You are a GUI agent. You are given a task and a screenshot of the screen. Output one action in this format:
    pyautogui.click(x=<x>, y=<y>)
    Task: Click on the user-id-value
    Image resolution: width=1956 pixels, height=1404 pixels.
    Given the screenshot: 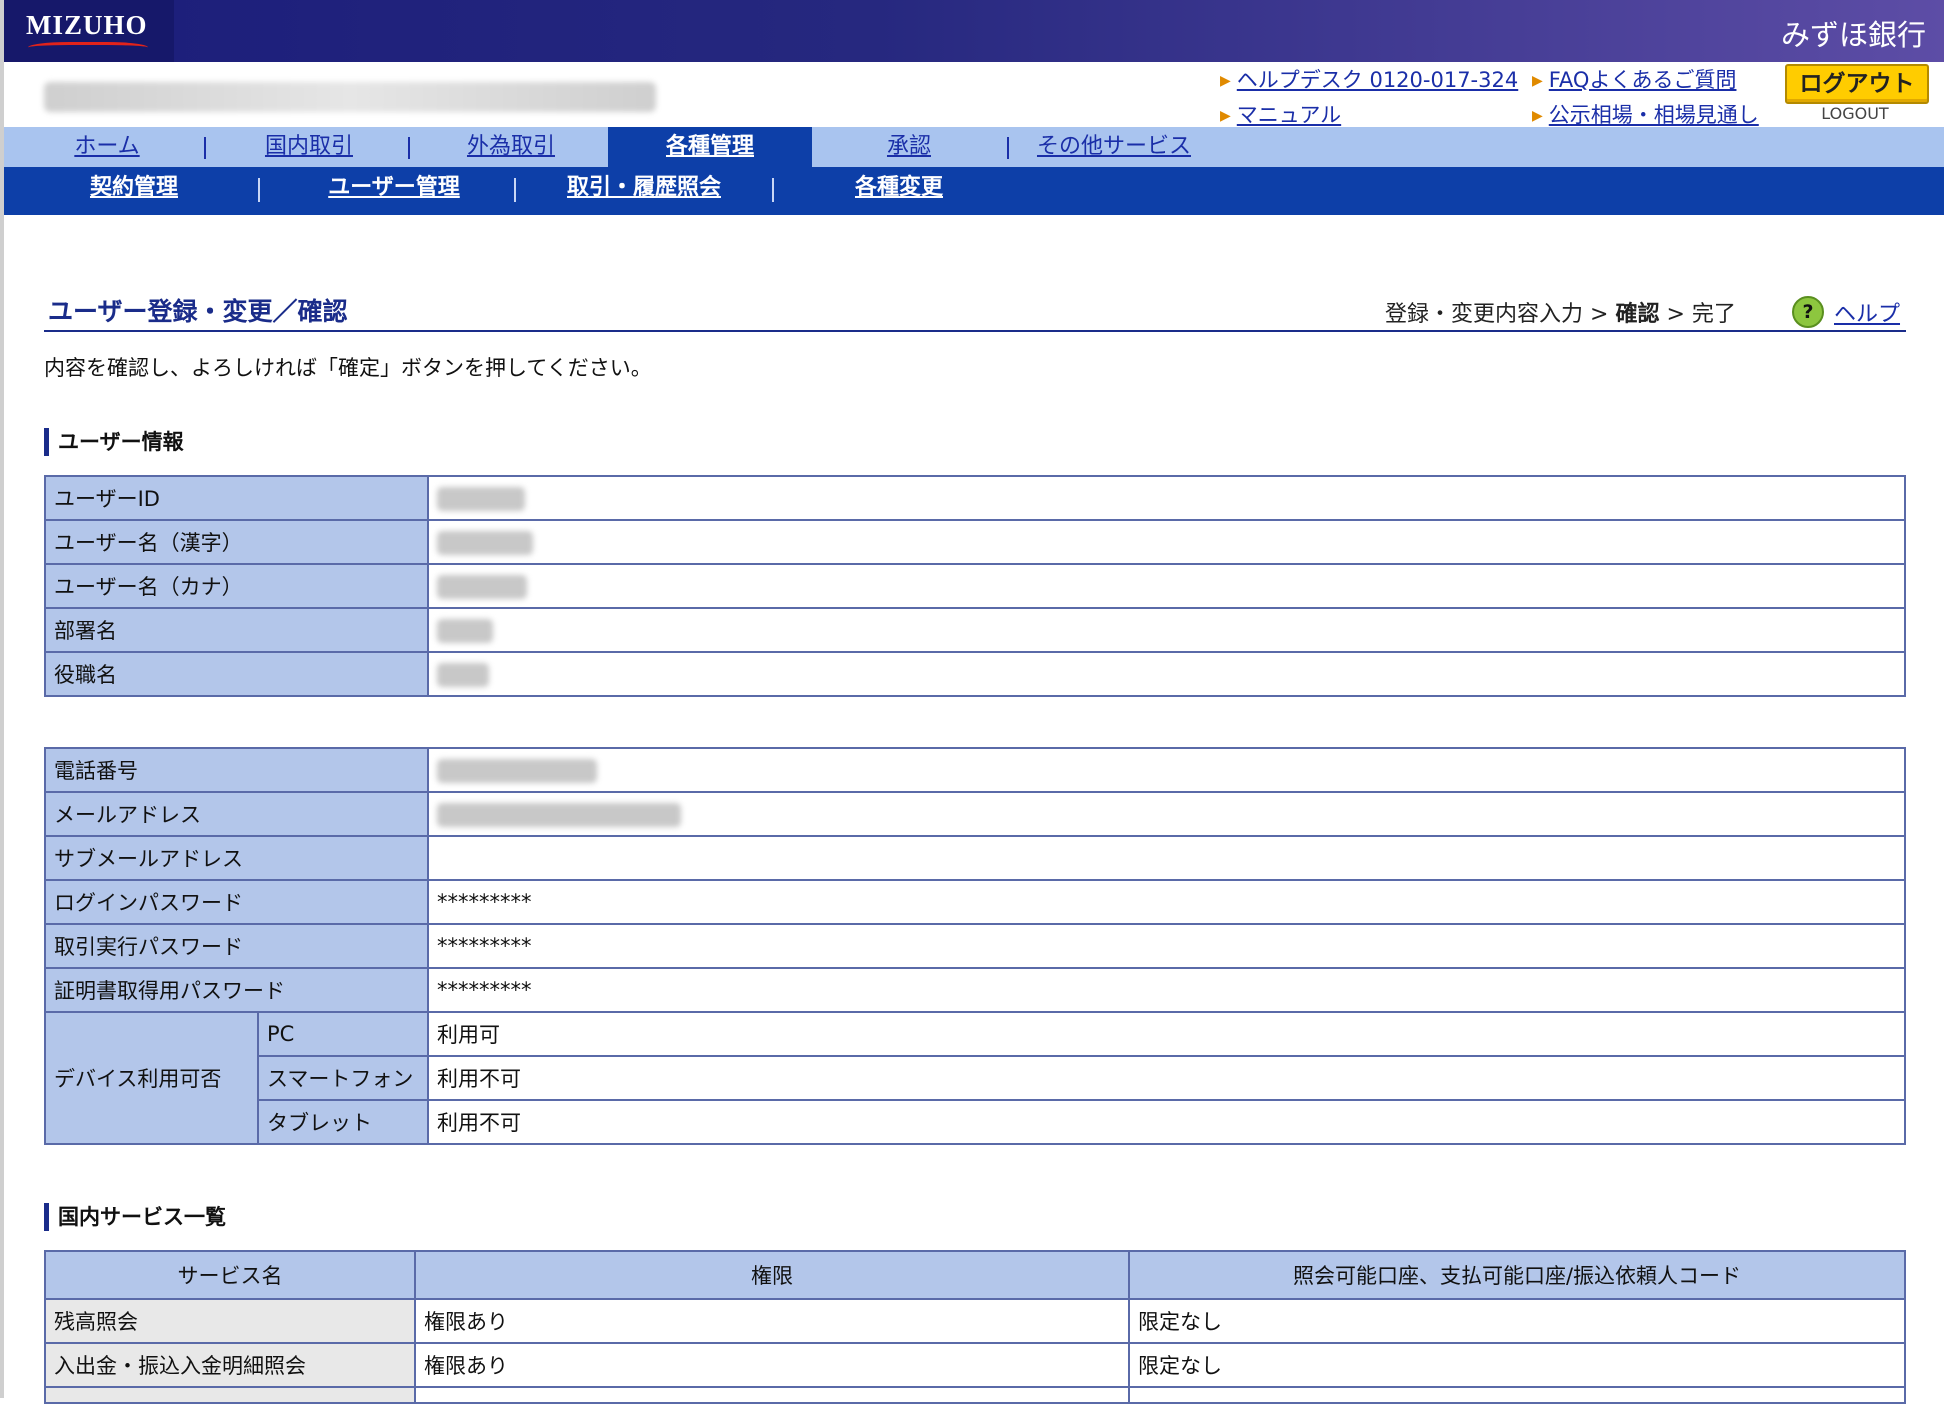 What is the action you would take?
    pyautogui.click(x=1166, y=498)
    